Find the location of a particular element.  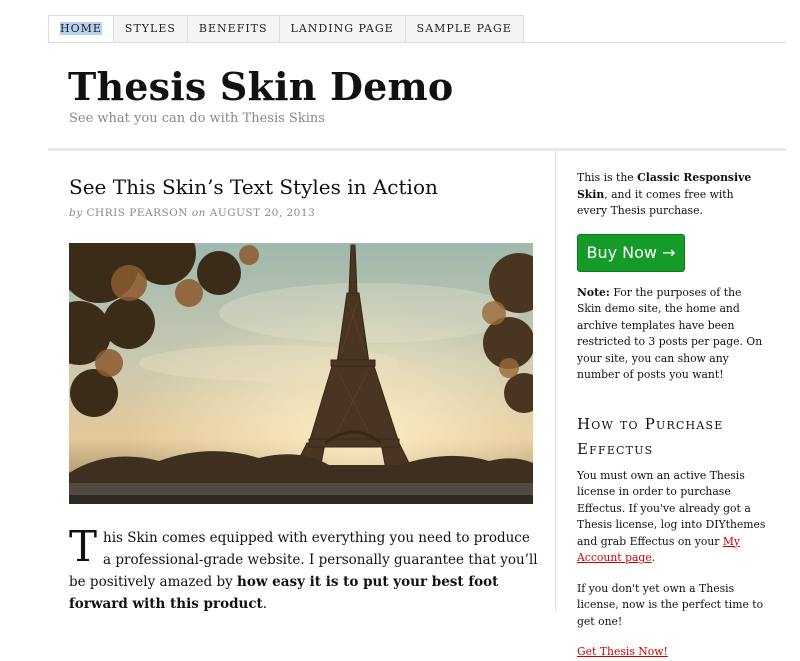

nav-item-label: HOME is located at coordinates (81, 28).